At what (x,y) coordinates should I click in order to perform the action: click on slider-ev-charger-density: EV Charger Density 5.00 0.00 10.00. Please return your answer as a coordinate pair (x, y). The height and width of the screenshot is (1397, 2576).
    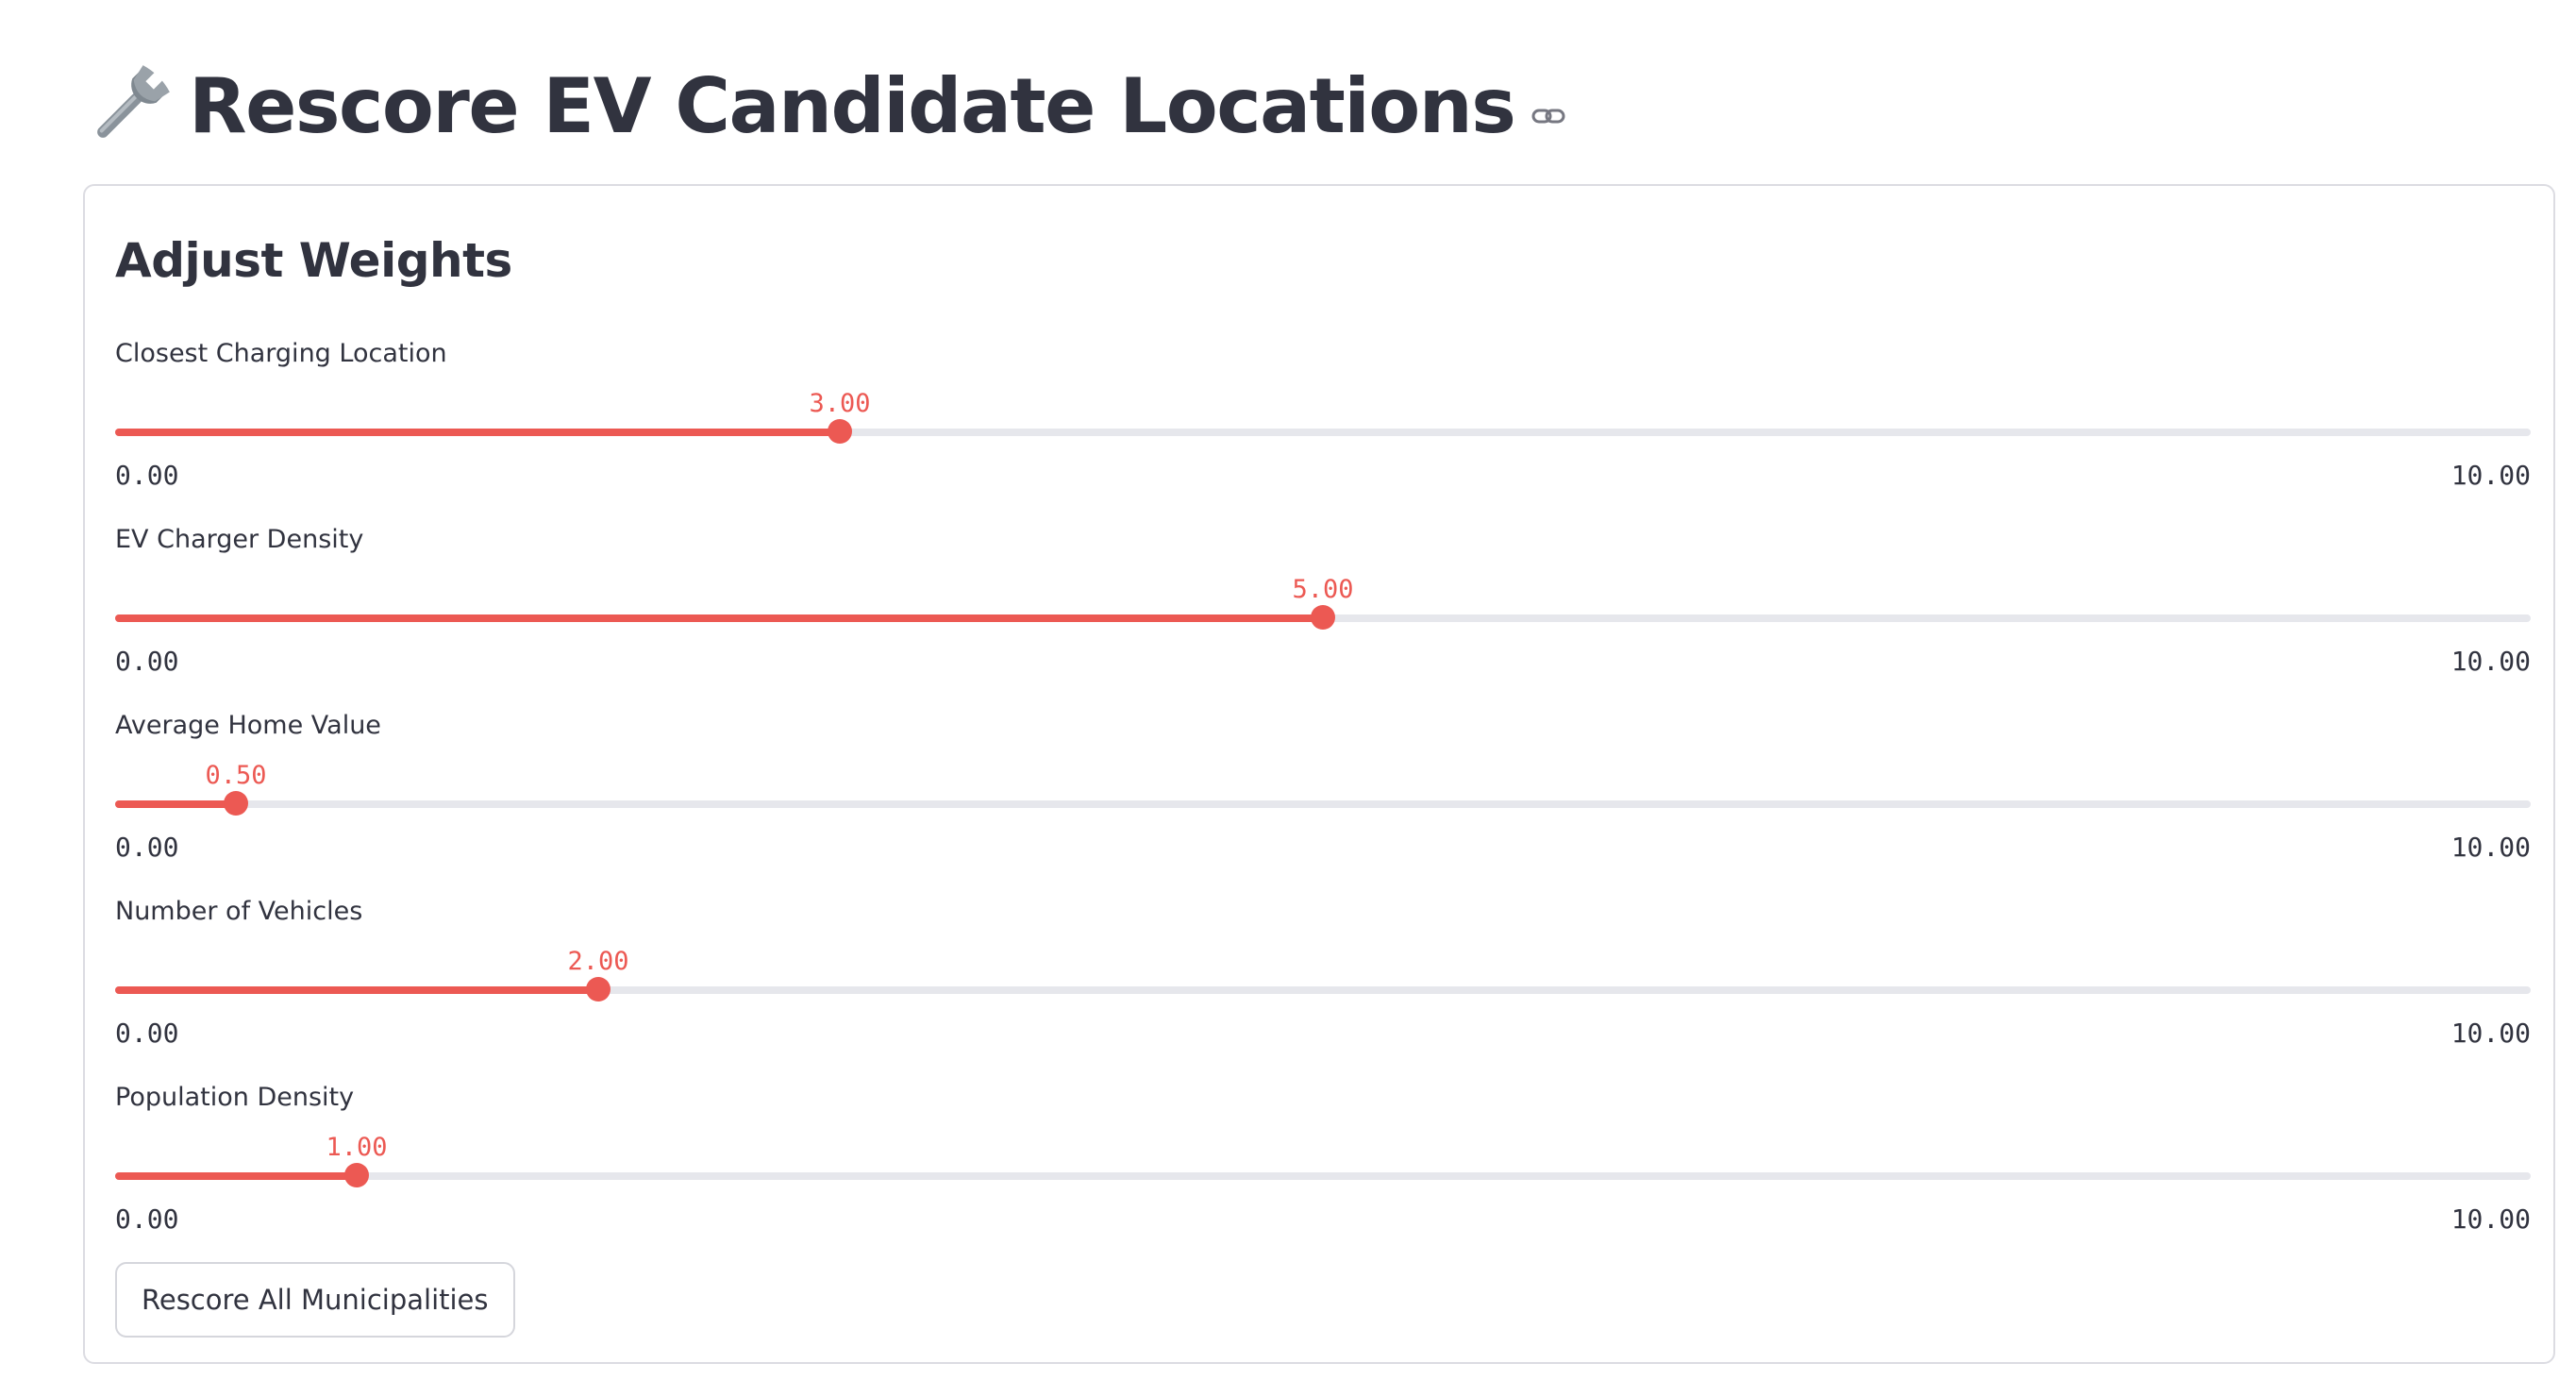
    Looking at the image, I should click on (1323, 603).